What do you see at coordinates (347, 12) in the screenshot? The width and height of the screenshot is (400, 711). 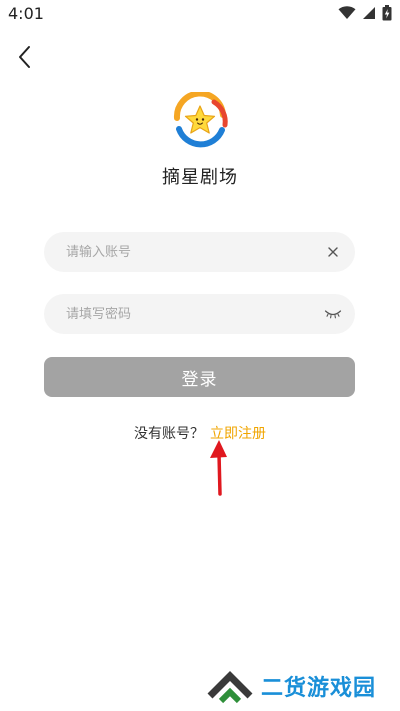 I see `wifi-icon` at bounding box center [347, 12].